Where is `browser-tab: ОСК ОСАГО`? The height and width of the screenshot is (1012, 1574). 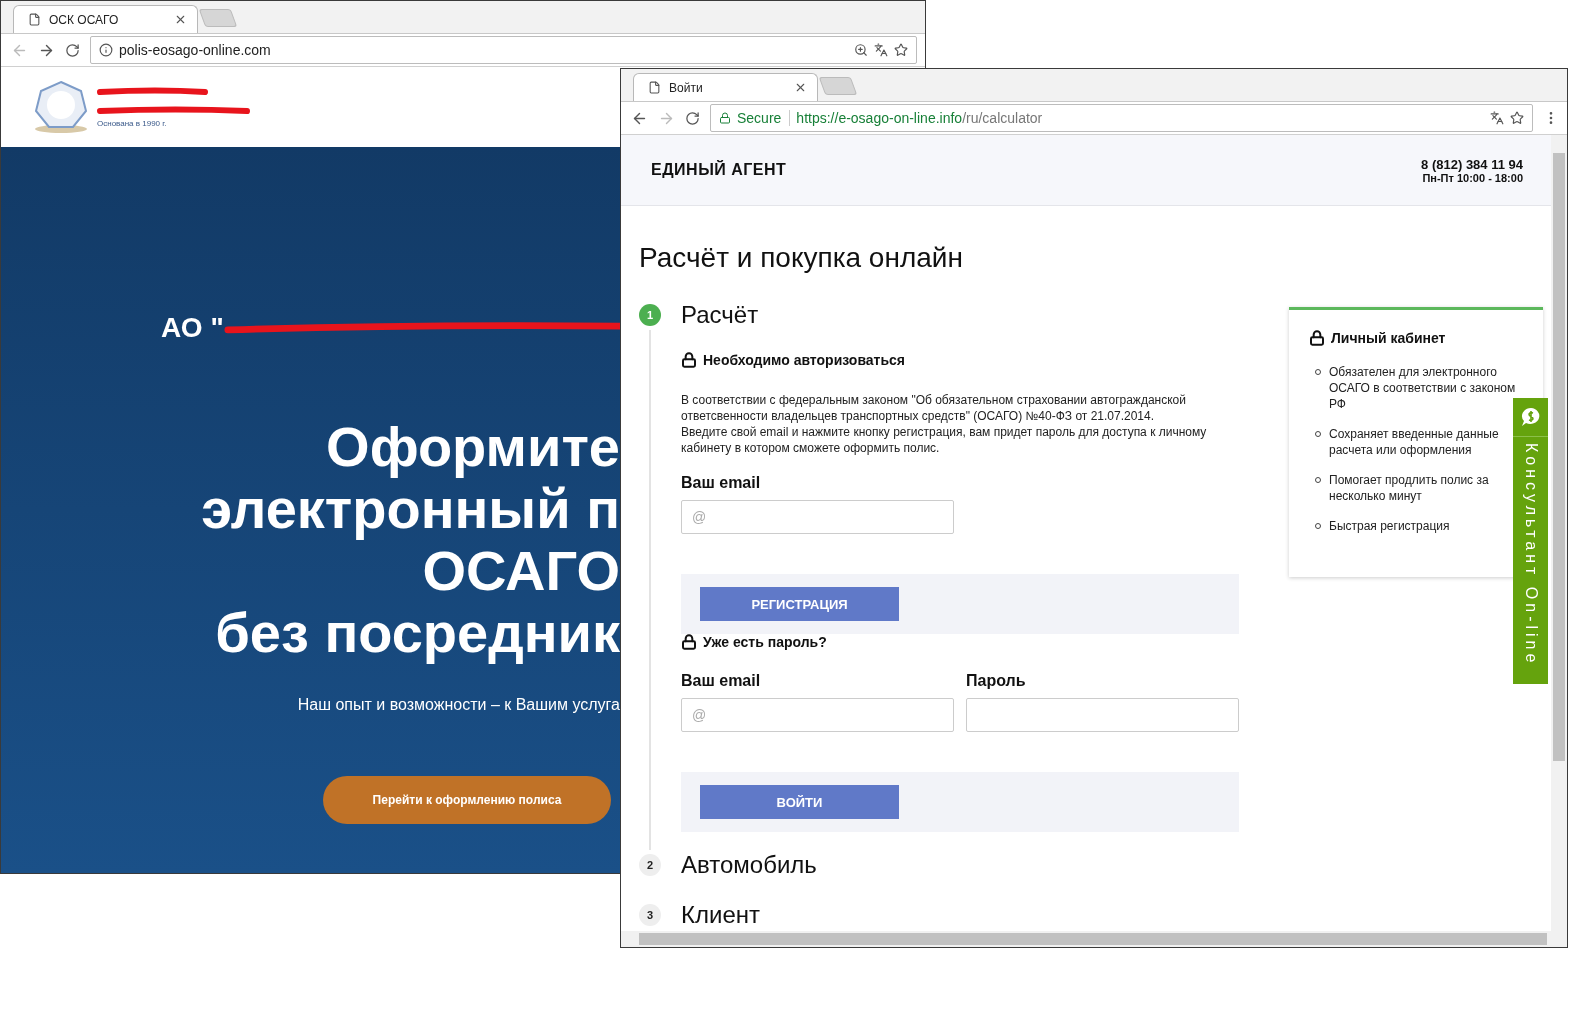
browser-tab: ОСК ОСАГО is located at coordinates (105, 19).